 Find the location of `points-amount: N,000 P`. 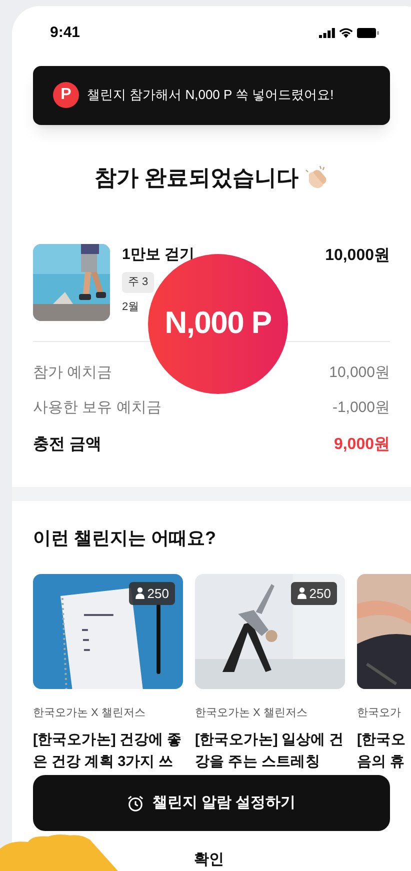

points-amount: N,000 P is located at coordinates (218, 323).